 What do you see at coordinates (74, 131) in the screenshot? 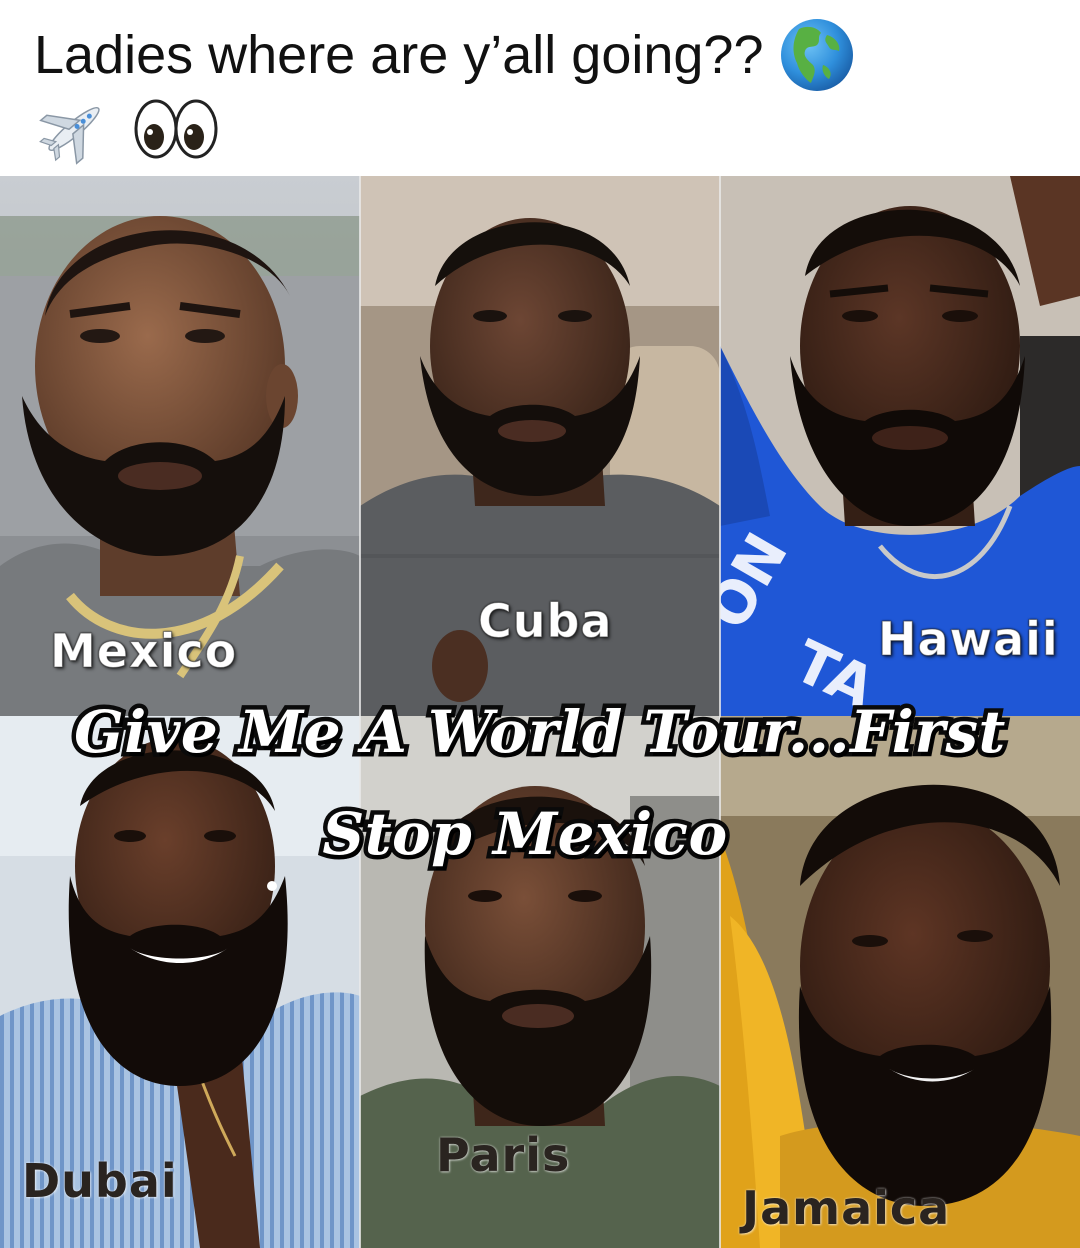
I see `airplane-emoji-icon` at bounding box center [74, 131].